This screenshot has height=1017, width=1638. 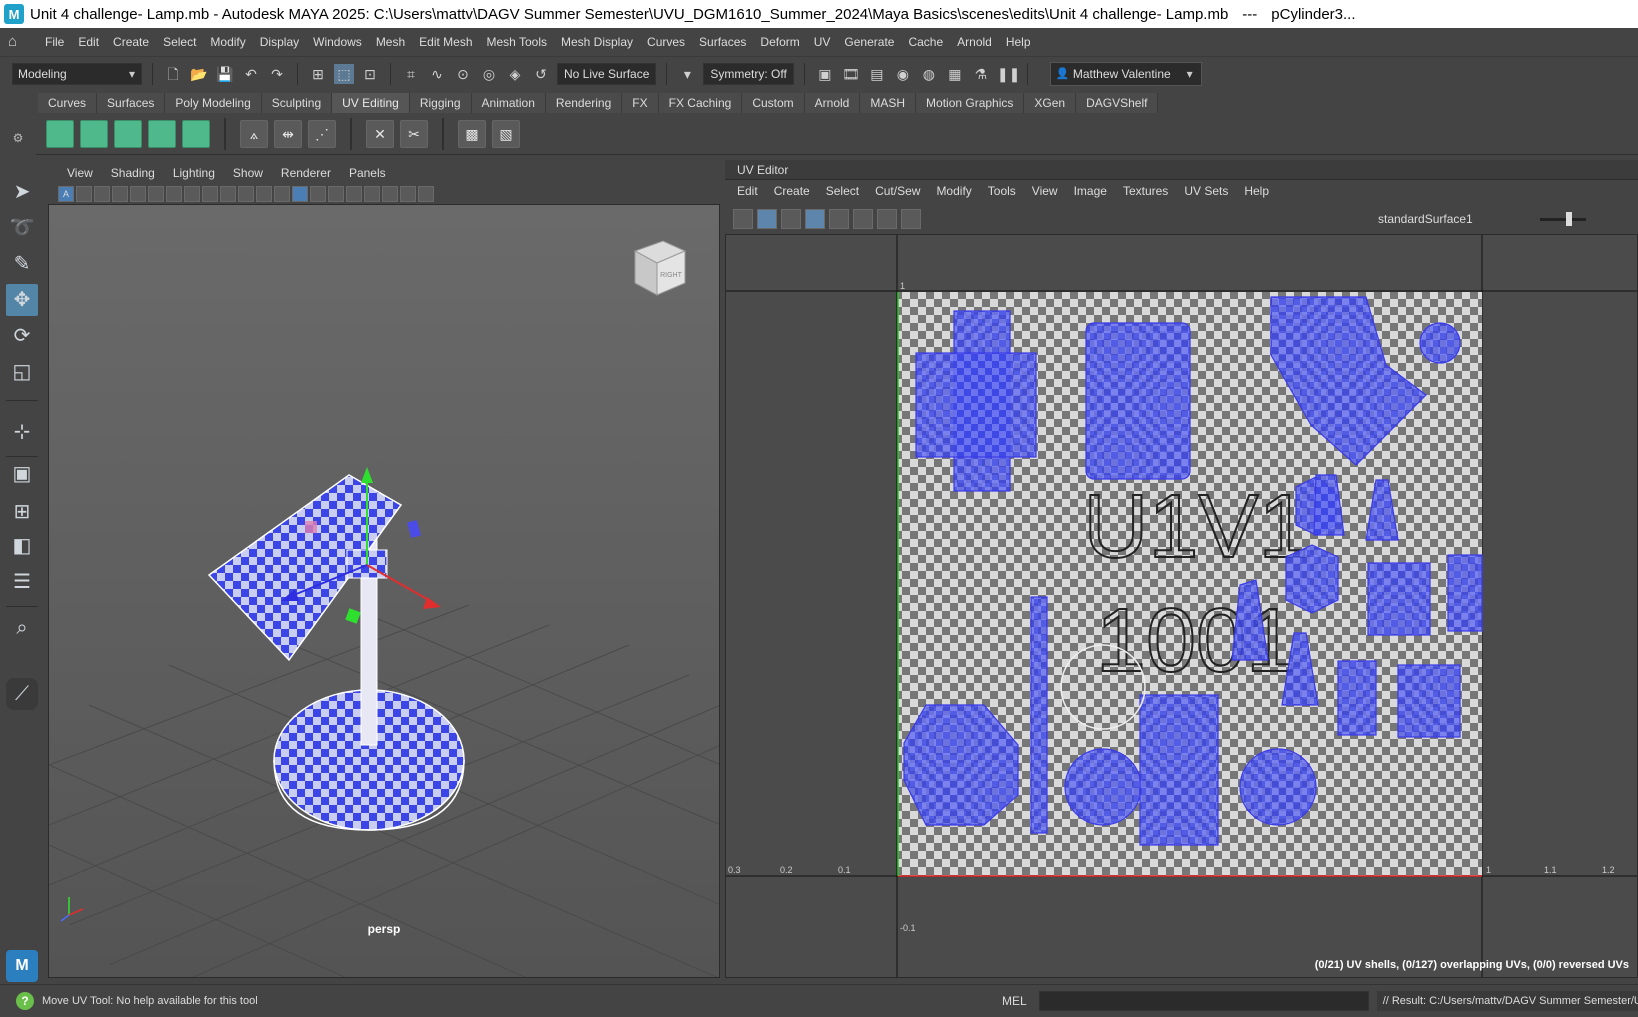 What do you see at coordinates (1002, 191) in the screenshot?
I see `uv-menu-tools: Tools` at bounding box center [1002, 191].